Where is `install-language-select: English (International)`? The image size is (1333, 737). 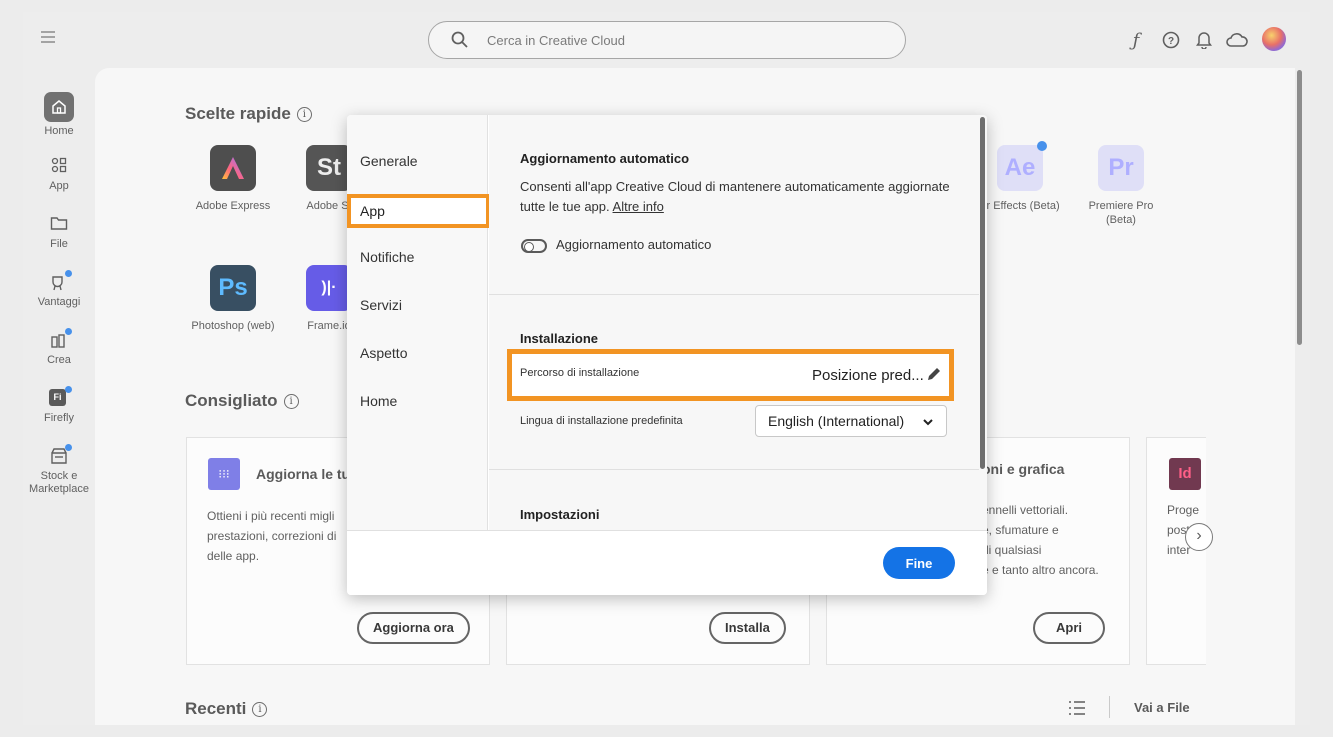 install-language-select: English (International) is located at coordinates (851, 421).